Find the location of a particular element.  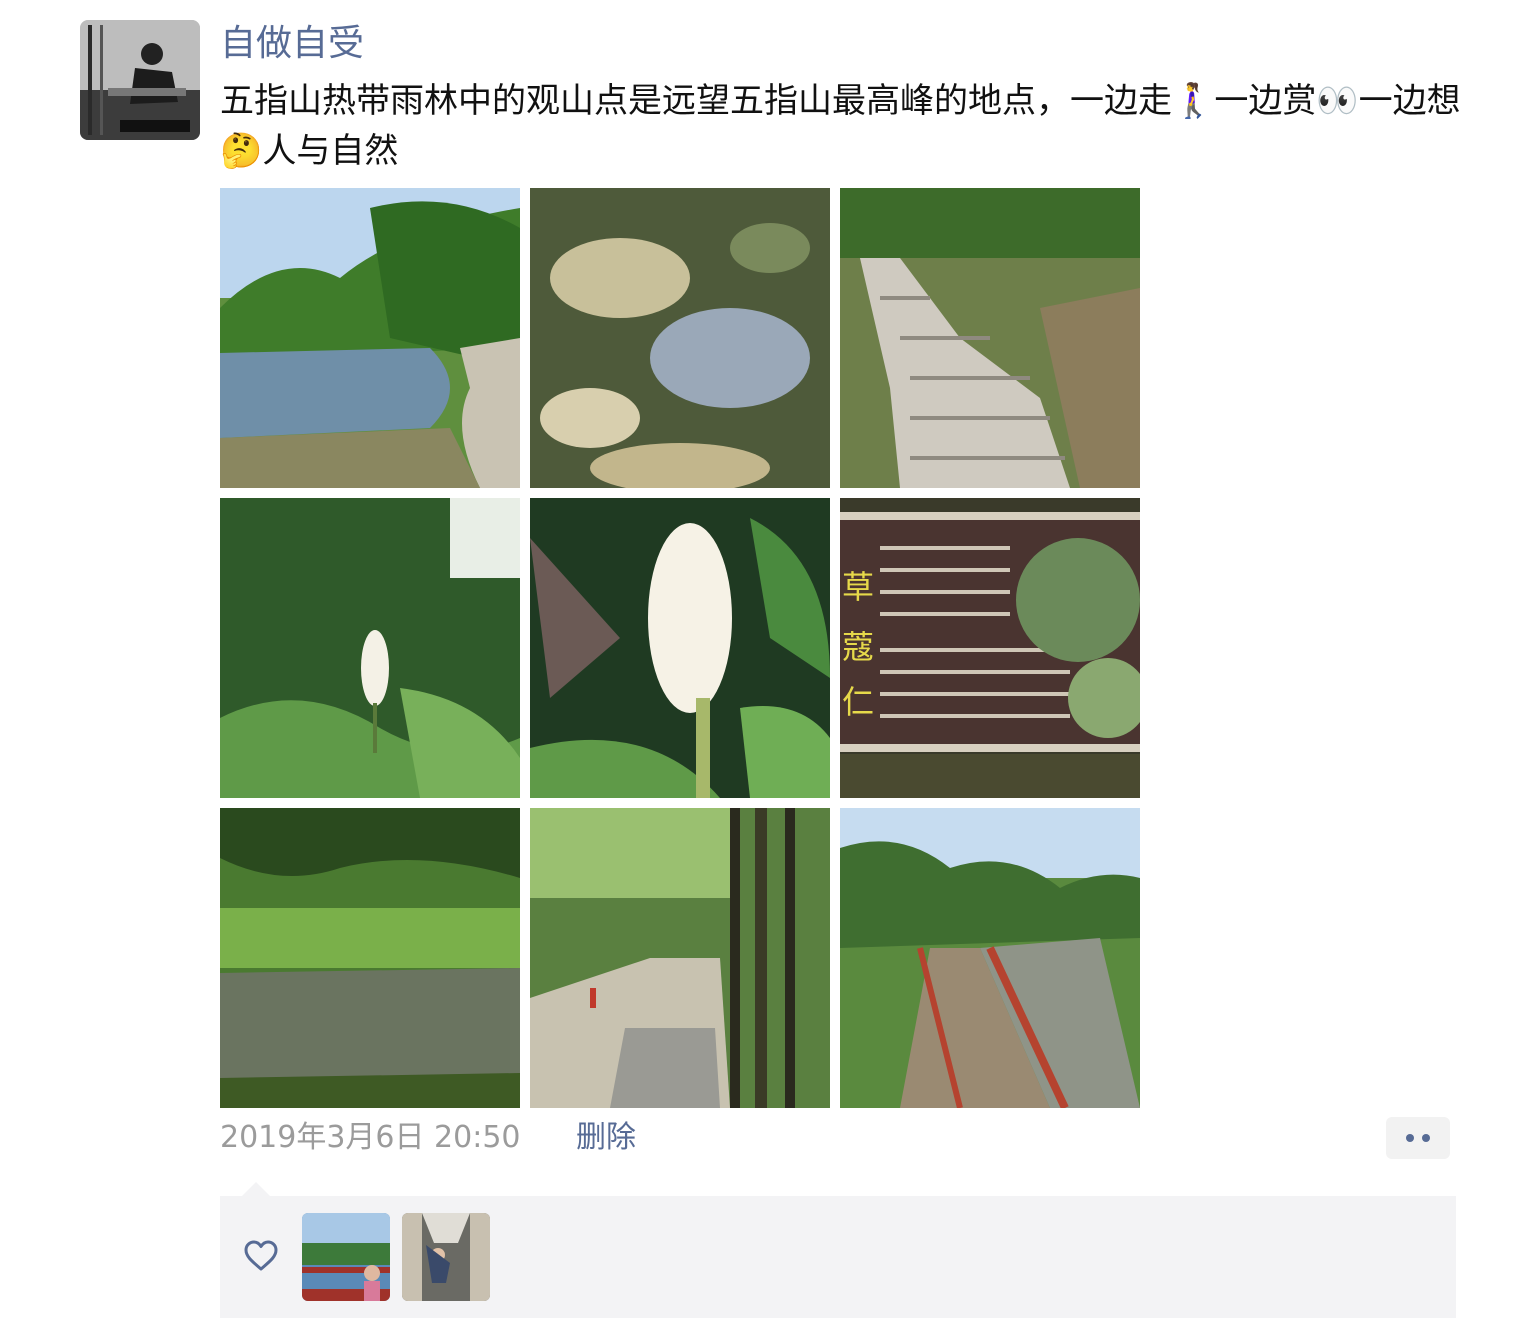

svg-text: 草 is located at coordinates (858, 587).